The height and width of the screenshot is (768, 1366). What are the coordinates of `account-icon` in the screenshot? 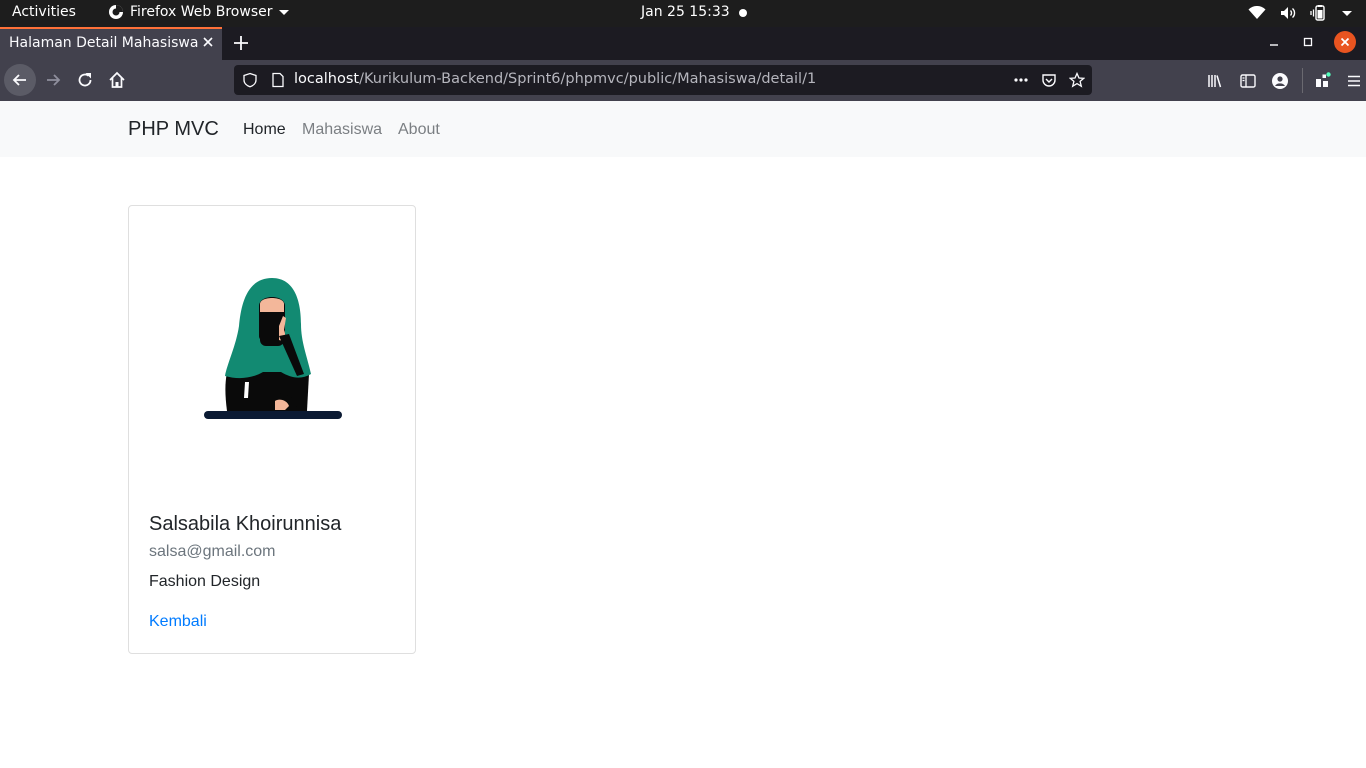 It's located at (1280, 81).